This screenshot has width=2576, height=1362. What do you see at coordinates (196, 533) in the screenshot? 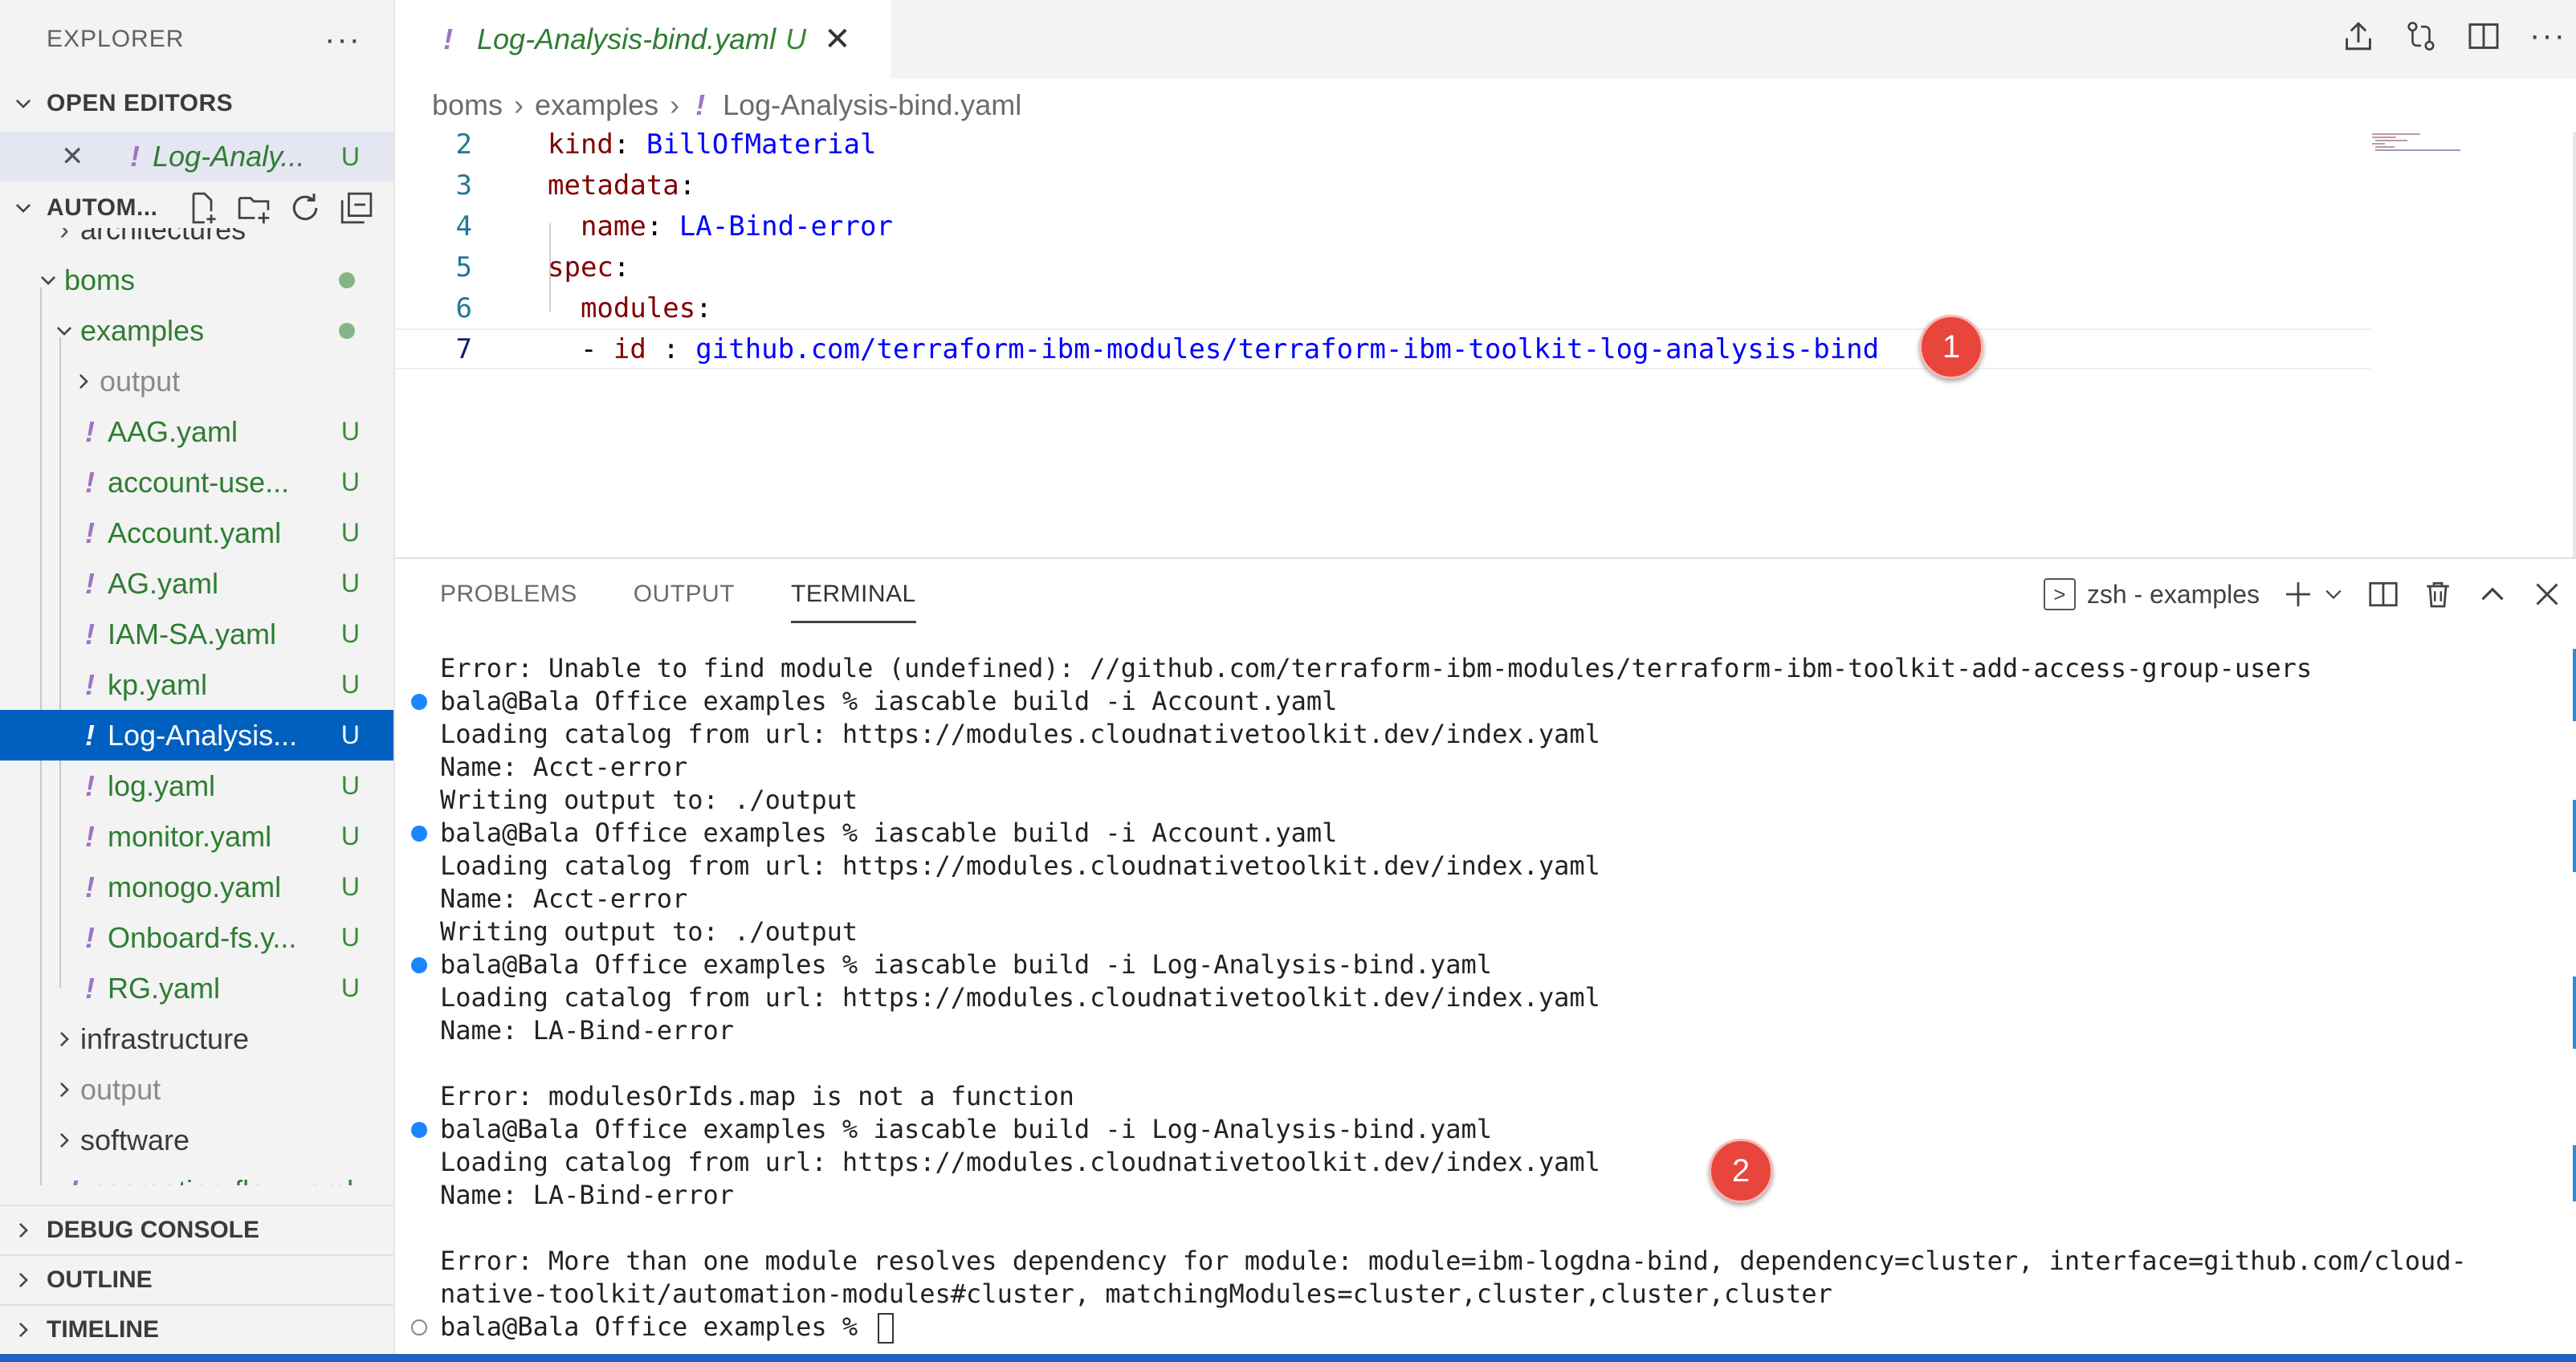
I see `tree-file: ! Account.yaml U` at bounding box center [196, 533].